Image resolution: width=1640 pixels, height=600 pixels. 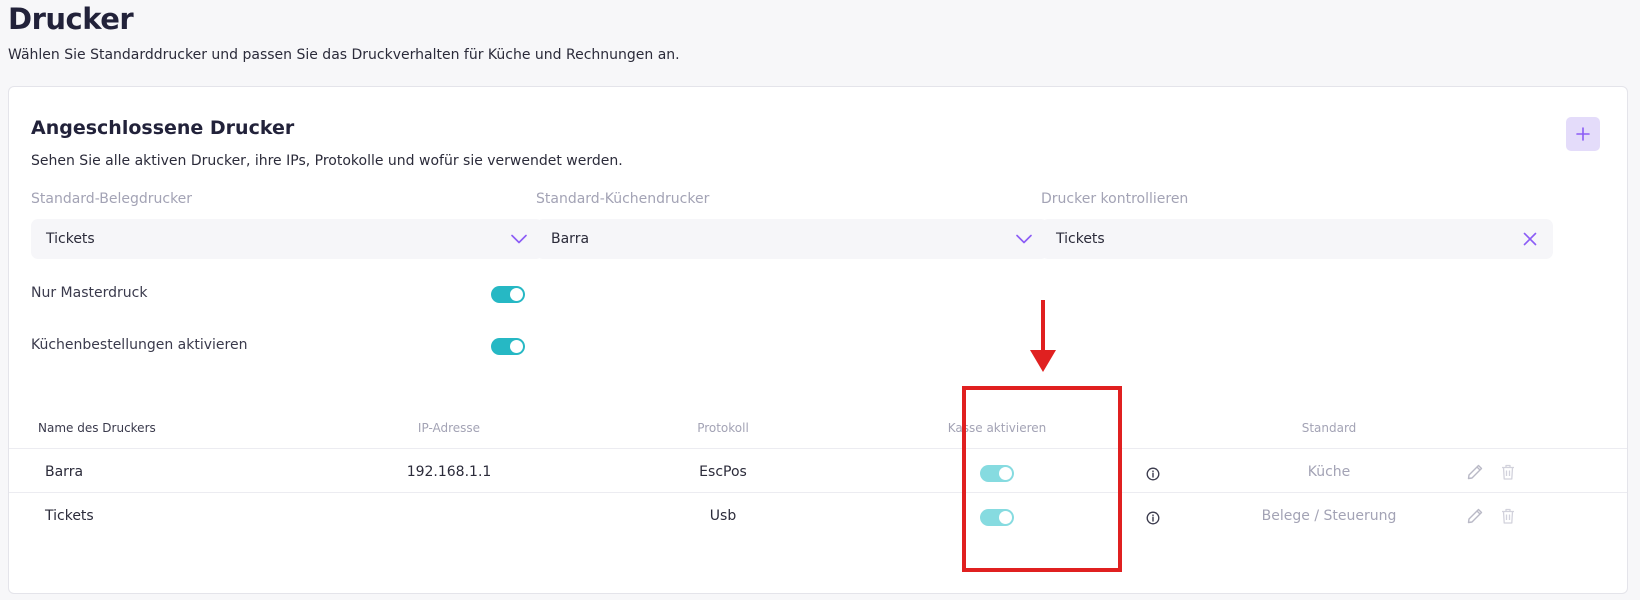 What do you see at coordinates (1297, 239) in the screenshot?
I see `control-printer-select: Tickets` at bounding box center [1297, 239].